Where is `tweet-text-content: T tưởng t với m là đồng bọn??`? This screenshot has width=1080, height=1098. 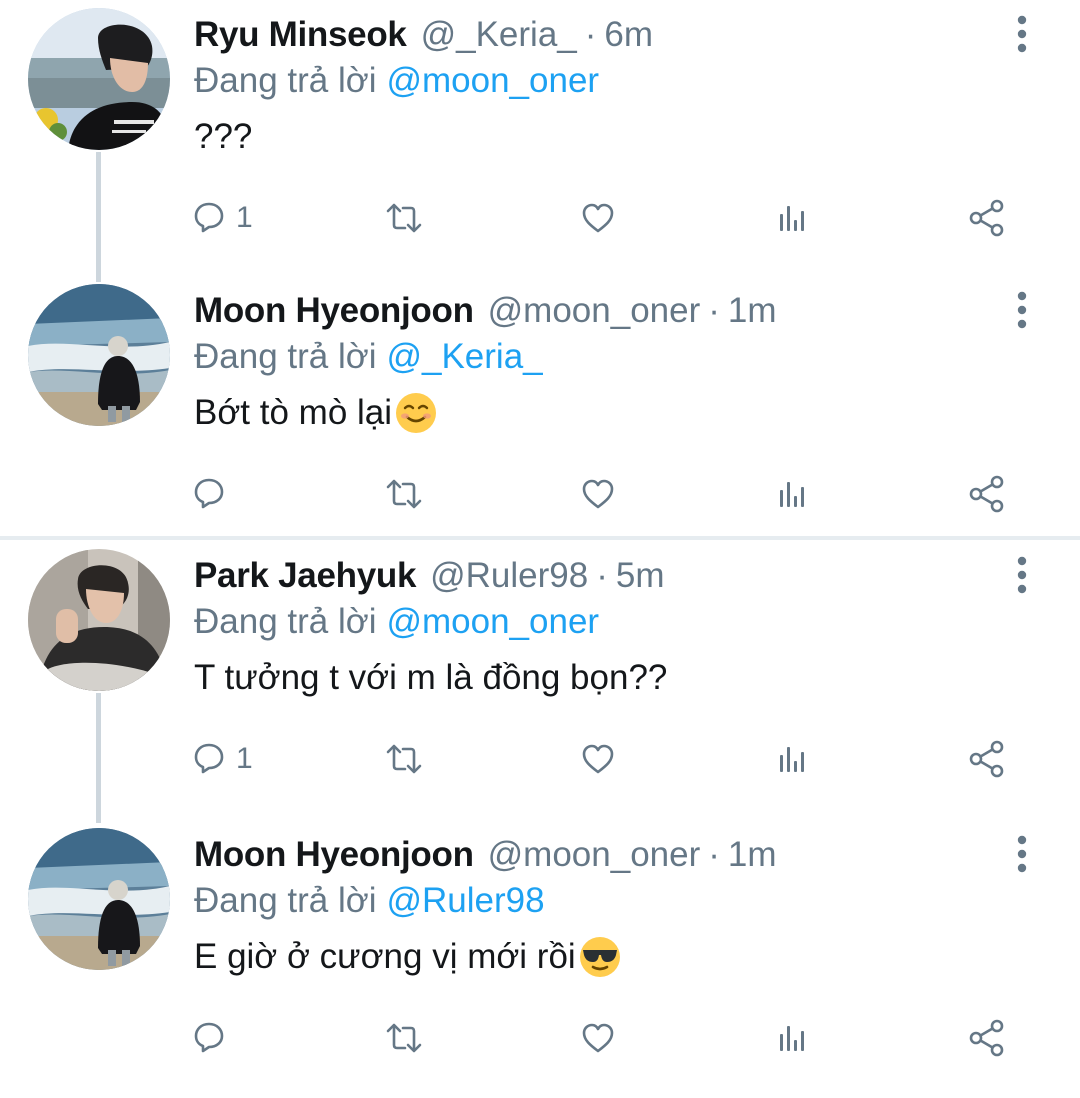 tweet-text-content: T tưởng t với m là đồng bọn?? is located at coordinates (431, 677).